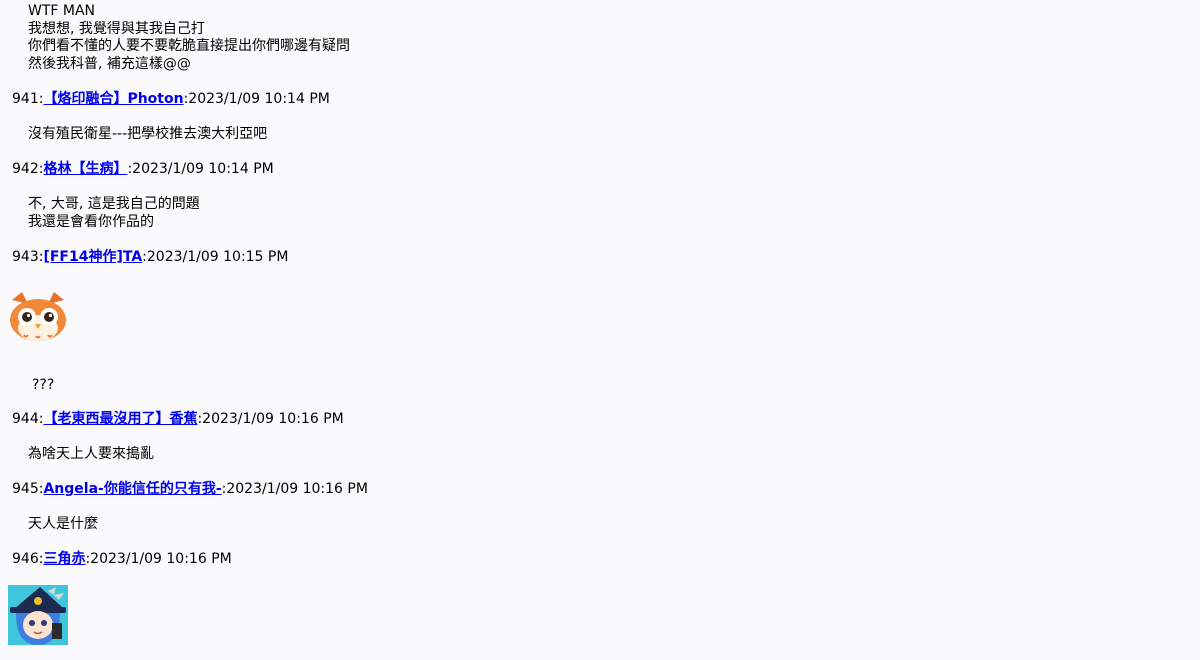  I want to click on post-date: :2023/1/09 10:15 PM, so click(215, 257).